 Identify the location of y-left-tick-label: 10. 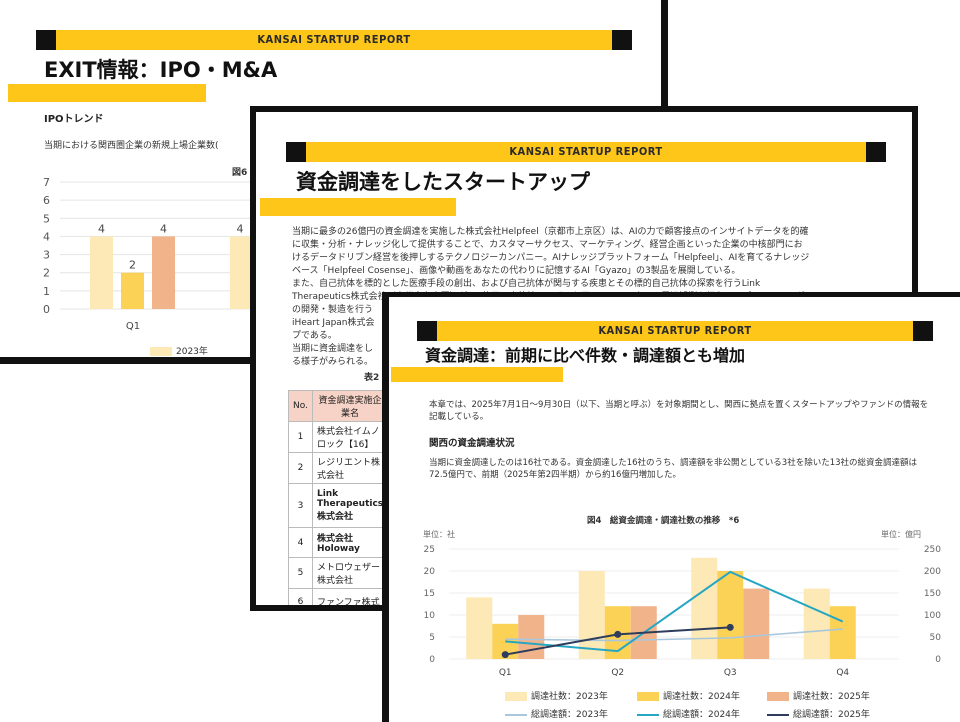
(430, 616).